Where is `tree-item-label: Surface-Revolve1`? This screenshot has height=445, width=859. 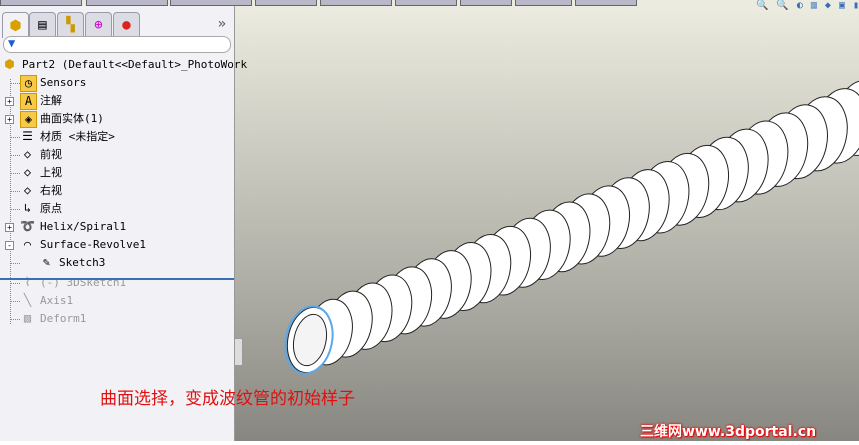
tree-item-label: Surface-Revolve1 is located at coordinates (93, 244).